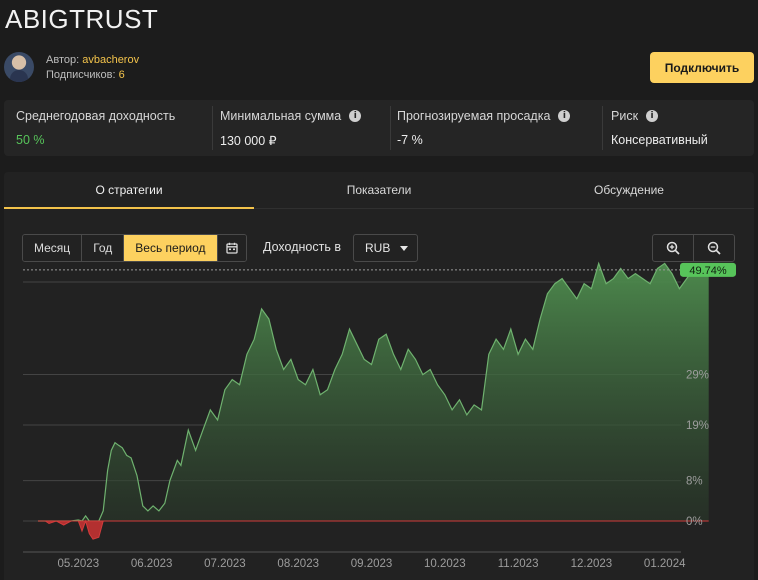 The image size is (758, 580). What do you see at coordinates (484, 116) in the screenshot?
I see `stat-label: Прогнозируемая просадка i` at bounding box center [484, 116].